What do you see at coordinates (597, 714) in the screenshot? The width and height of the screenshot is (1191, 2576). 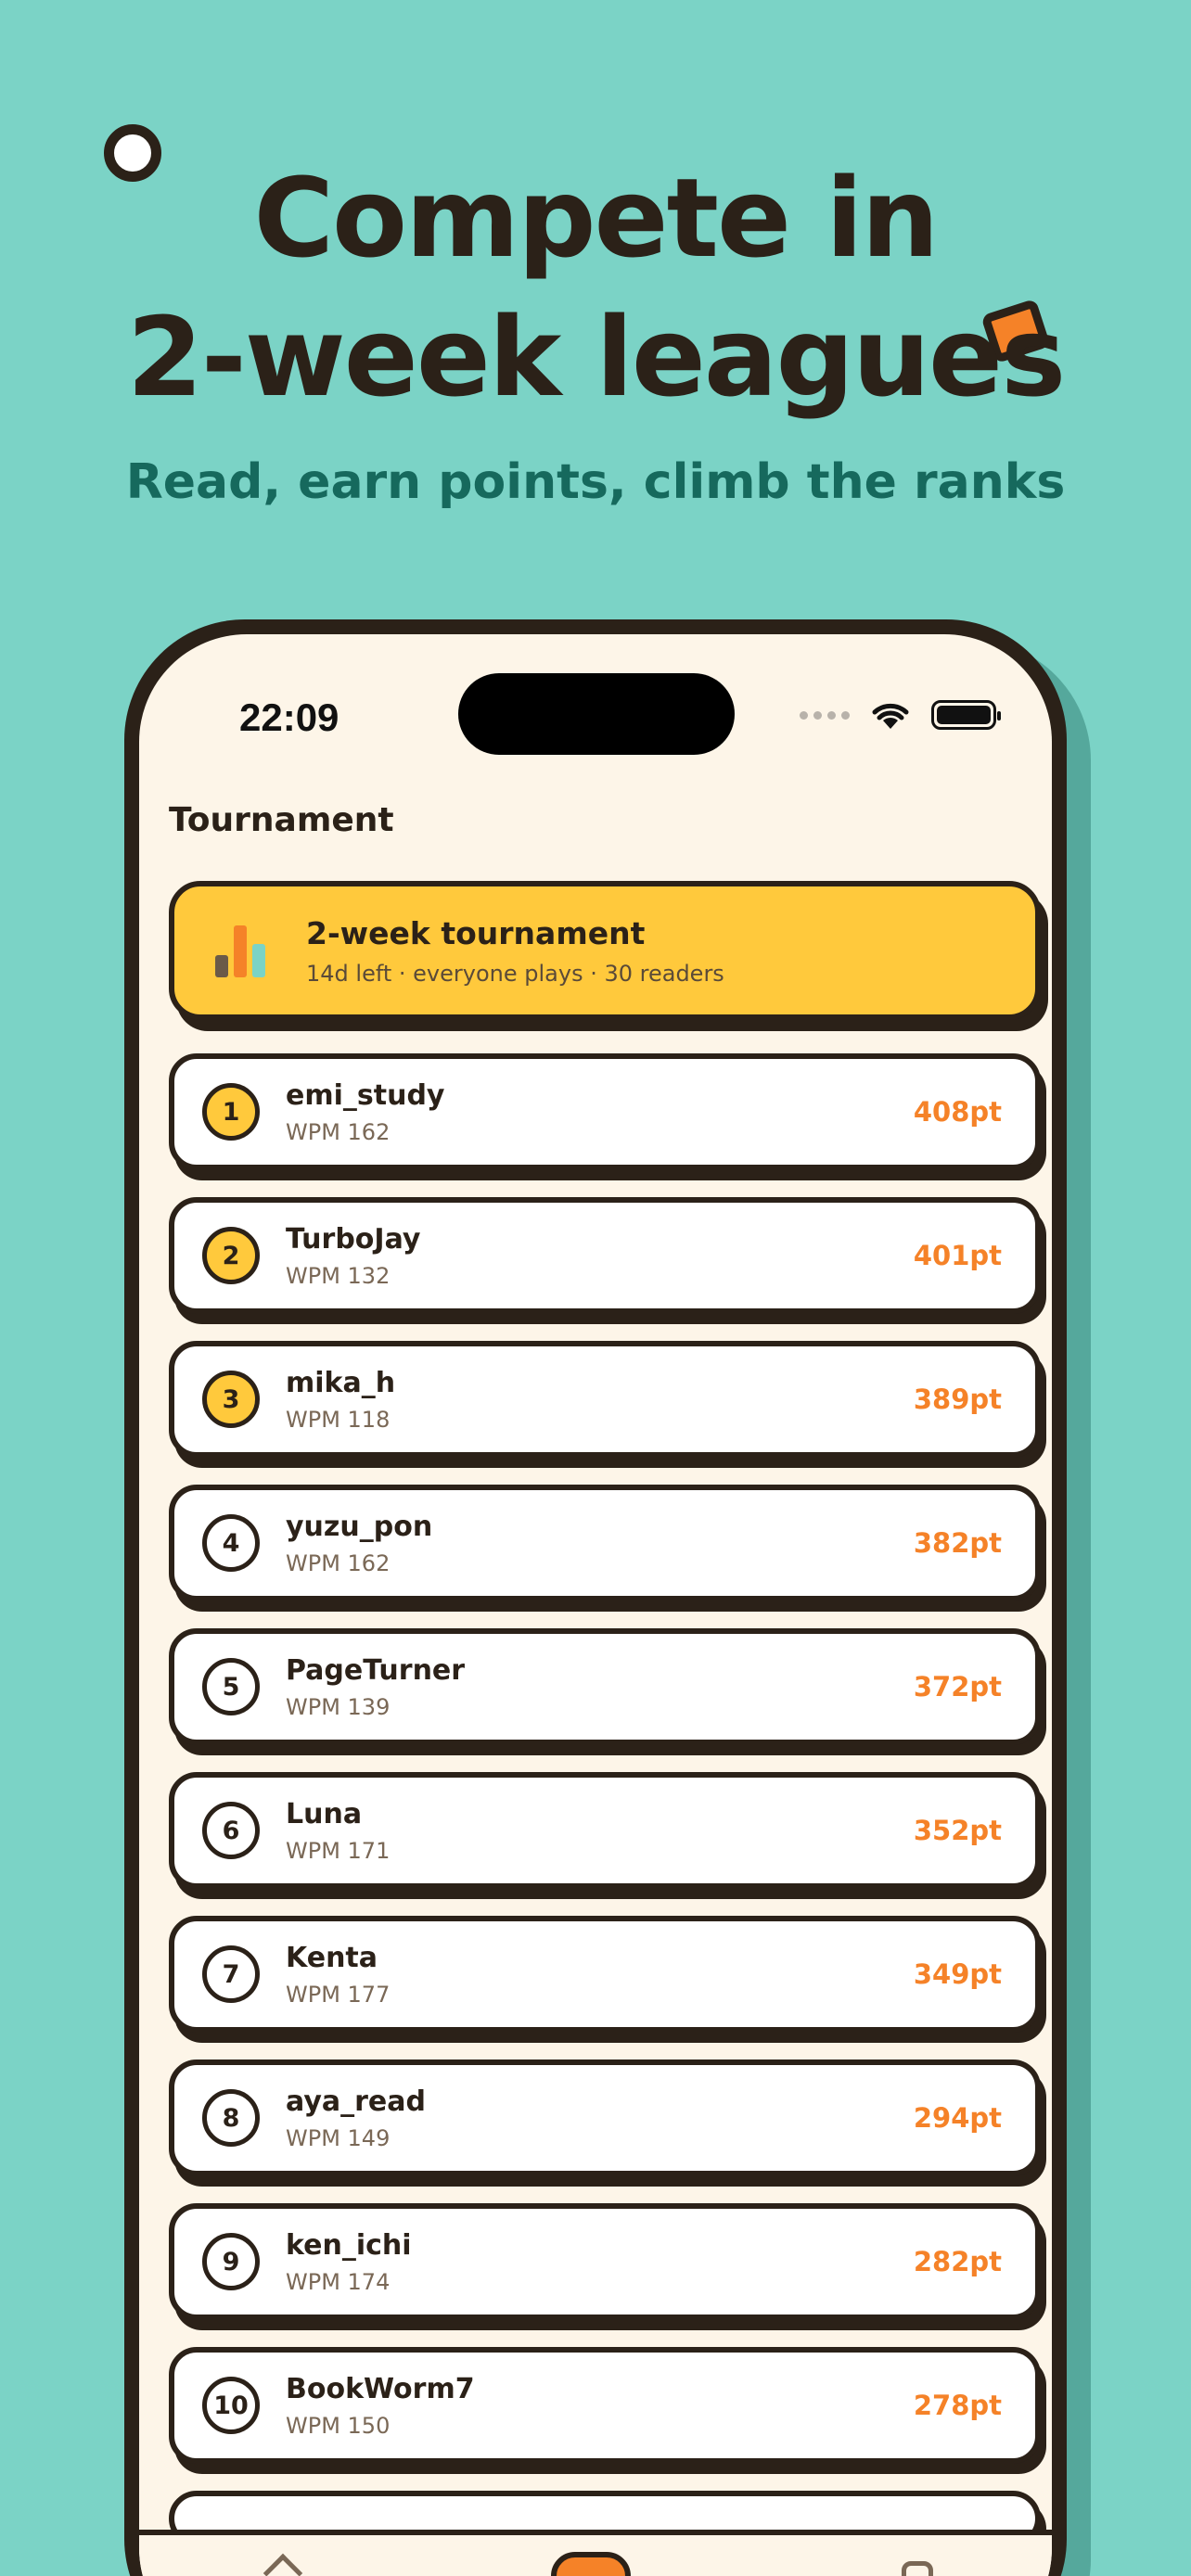 I see `dynamic-island` at bounding box center [597, 714].